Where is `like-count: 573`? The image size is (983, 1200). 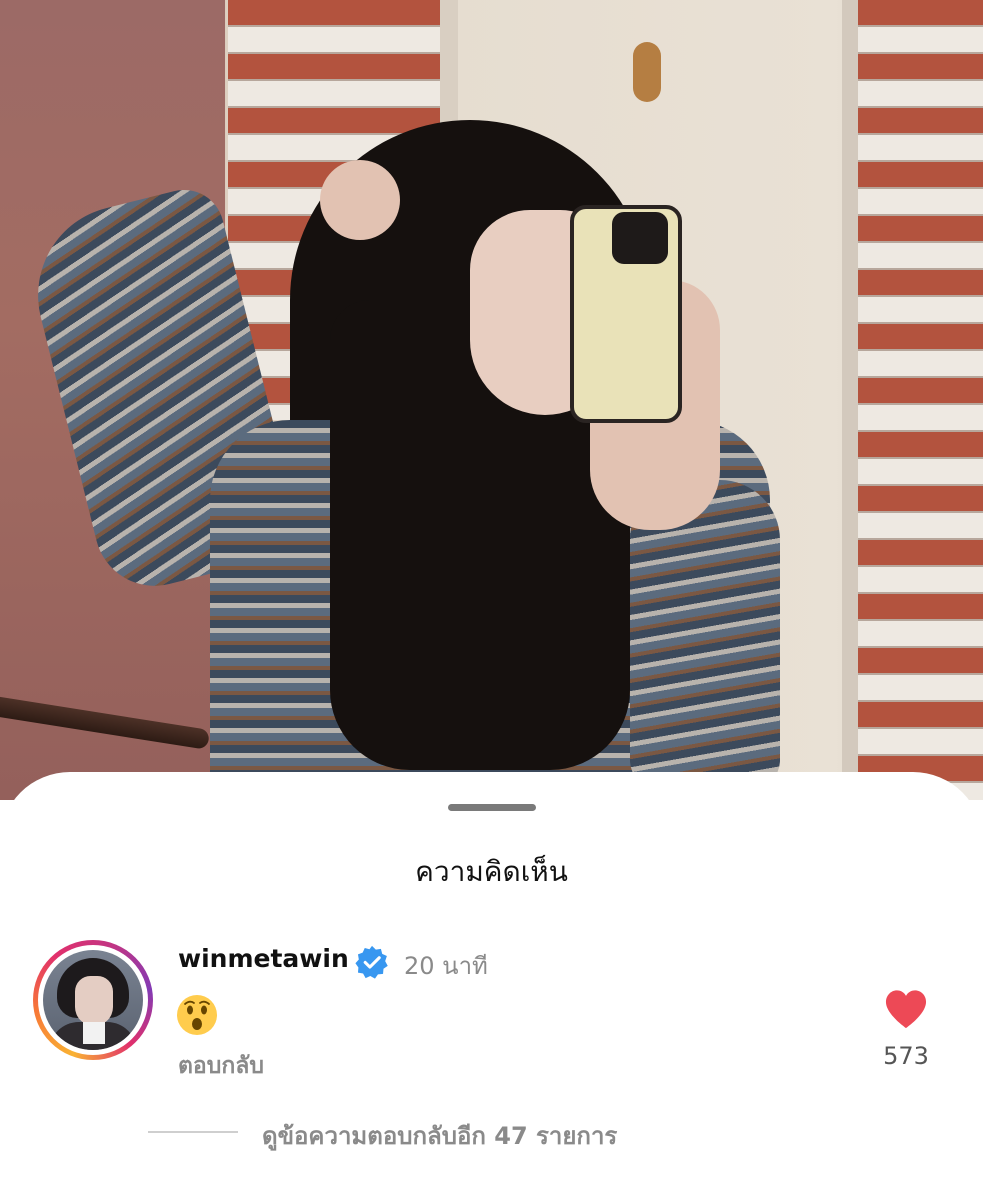
like-count: 573 is located at coordinates (906, 1056).